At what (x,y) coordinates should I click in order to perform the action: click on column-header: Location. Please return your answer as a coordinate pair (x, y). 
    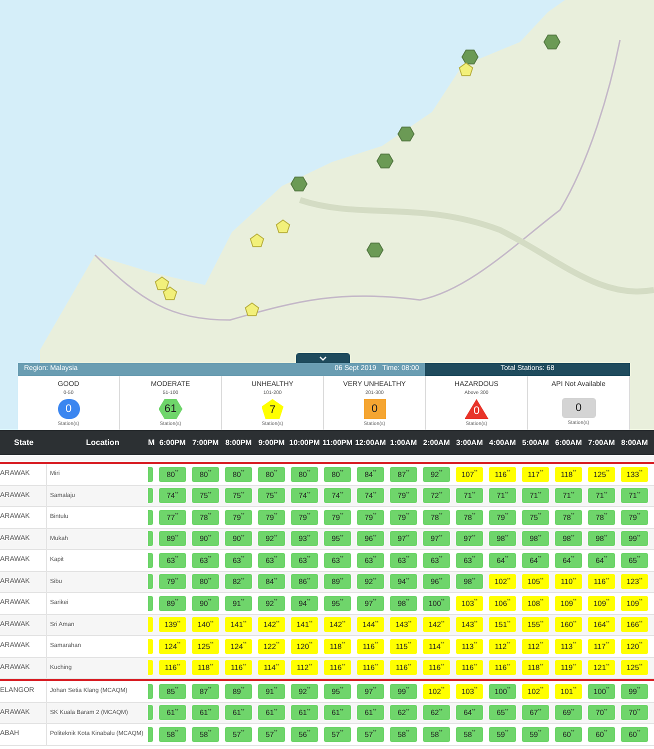
    Looking at the image, I should click on (102, 442).